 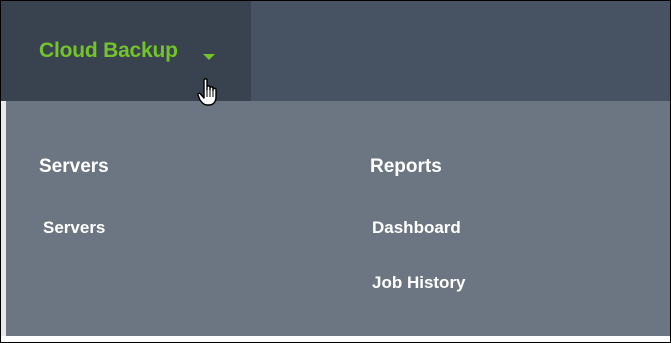 I want to click on page-bottom-strip, so click(x=335, y=339).